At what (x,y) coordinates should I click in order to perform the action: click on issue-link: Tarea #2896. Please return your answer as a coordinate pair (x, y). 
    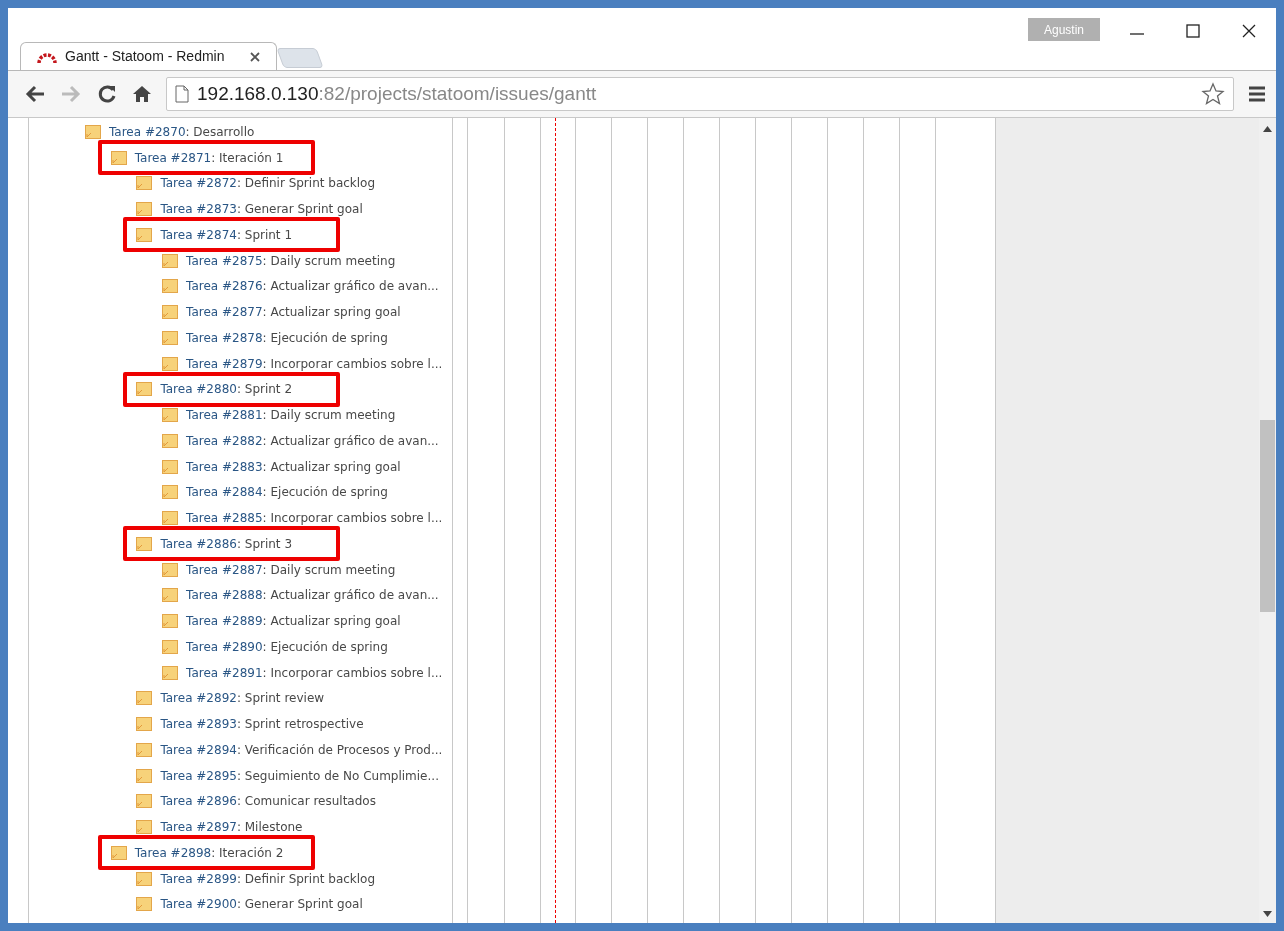
    Looking at the image, I should click on (198, 801).